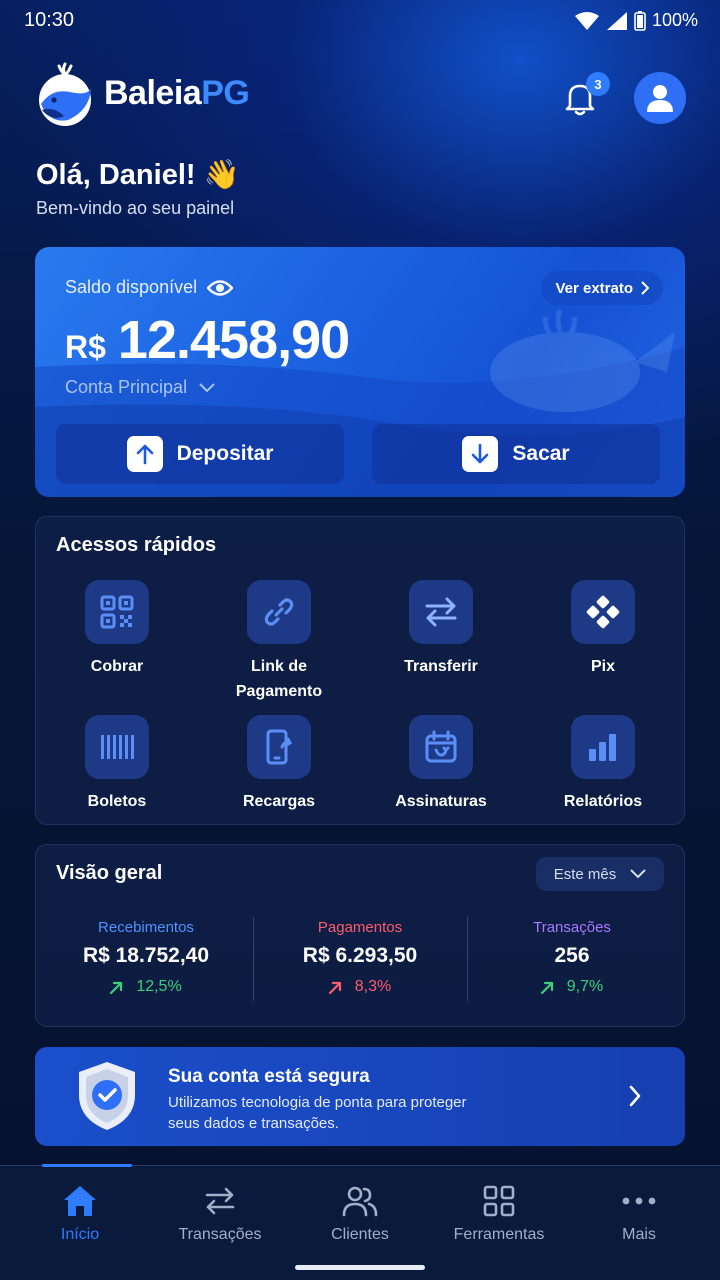  What do you see at coordinates (360, 1267) in the screenshot?
I see `home-indicator` at bounding box center [360, 1267].